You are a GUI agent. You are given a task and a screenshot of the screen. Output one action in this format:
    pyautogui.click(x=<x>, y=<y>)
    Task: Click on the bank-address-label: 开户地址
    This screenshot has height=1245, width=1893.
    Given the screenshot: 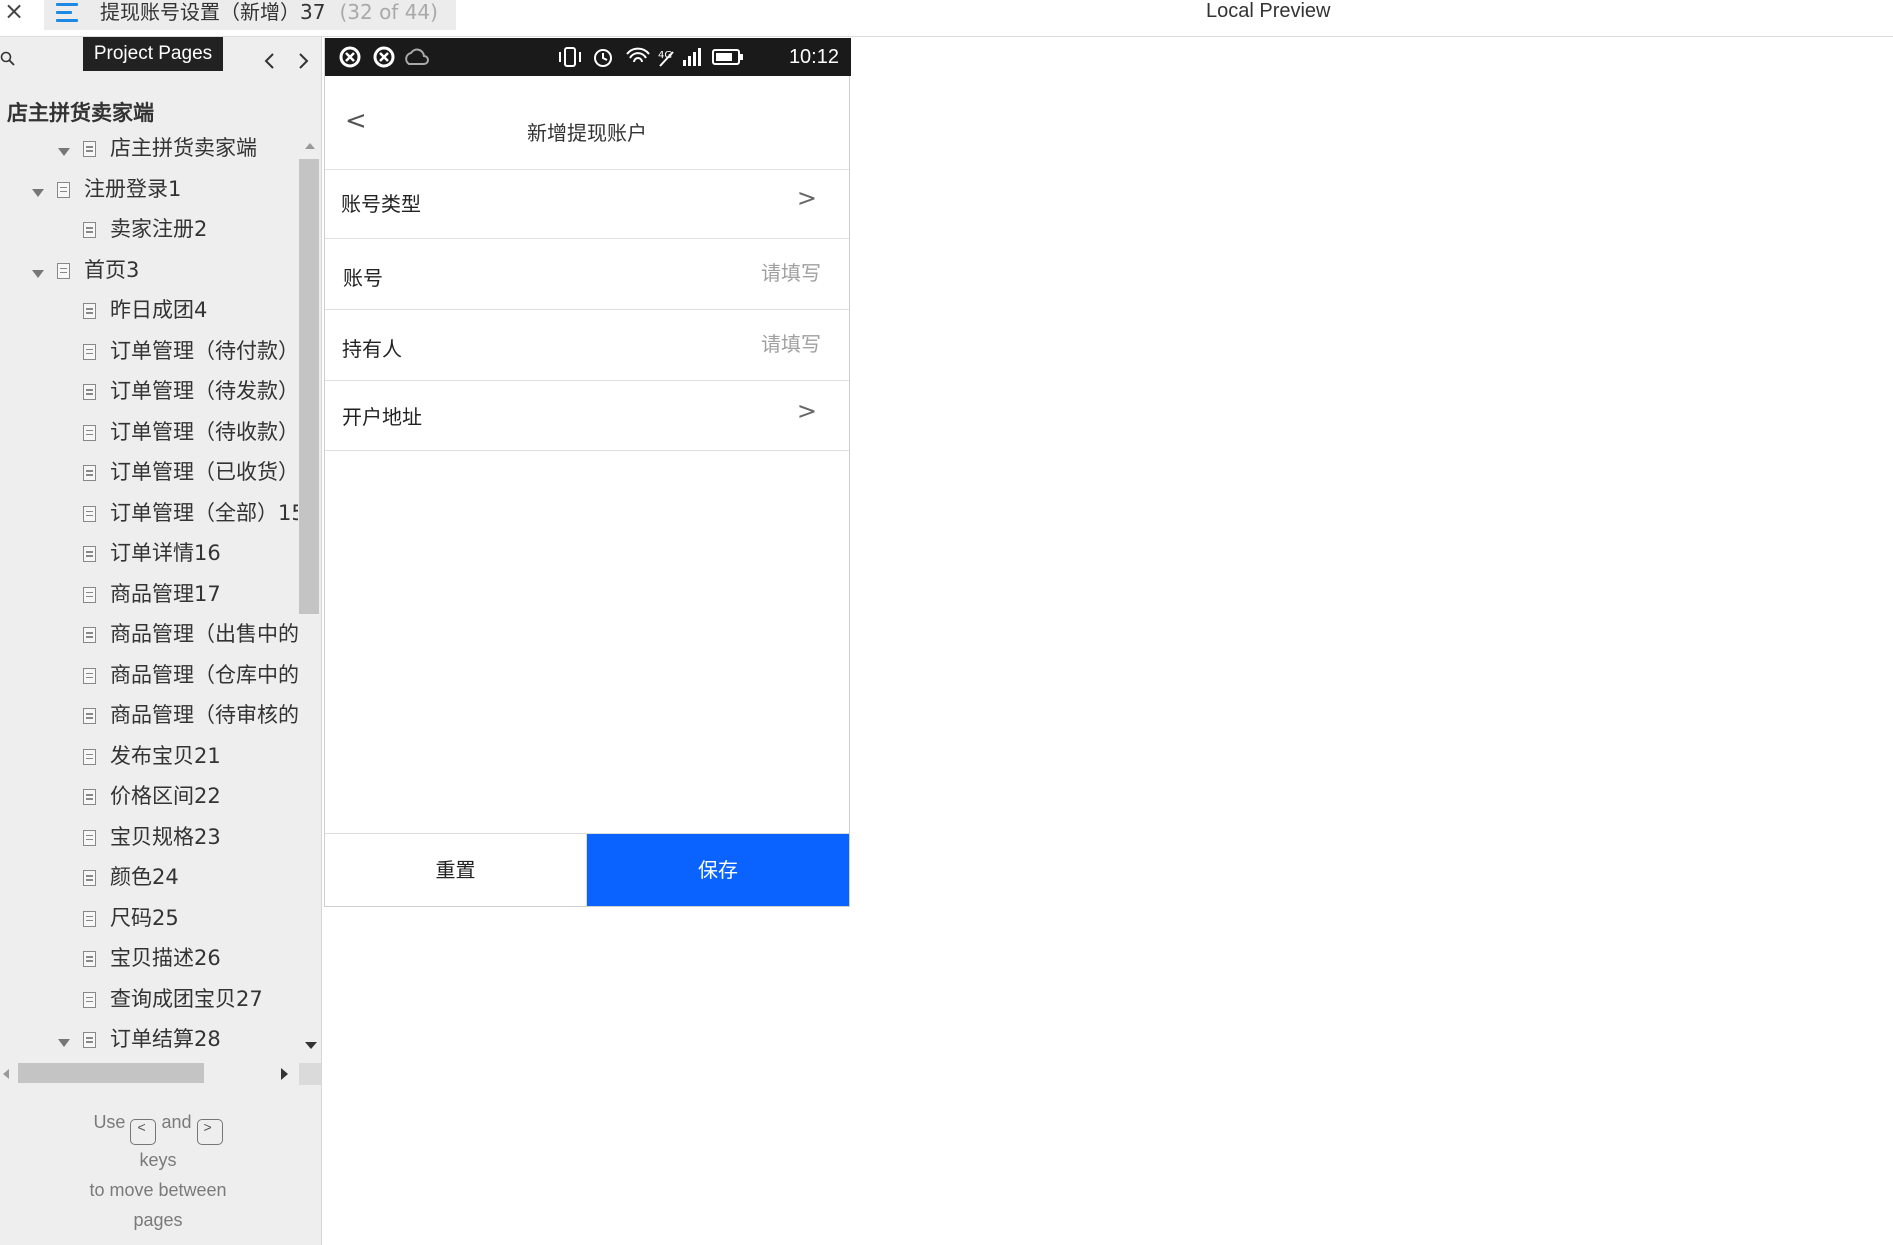 What is the action you would take?
    pyautogui.click(x=382, y=417)
    